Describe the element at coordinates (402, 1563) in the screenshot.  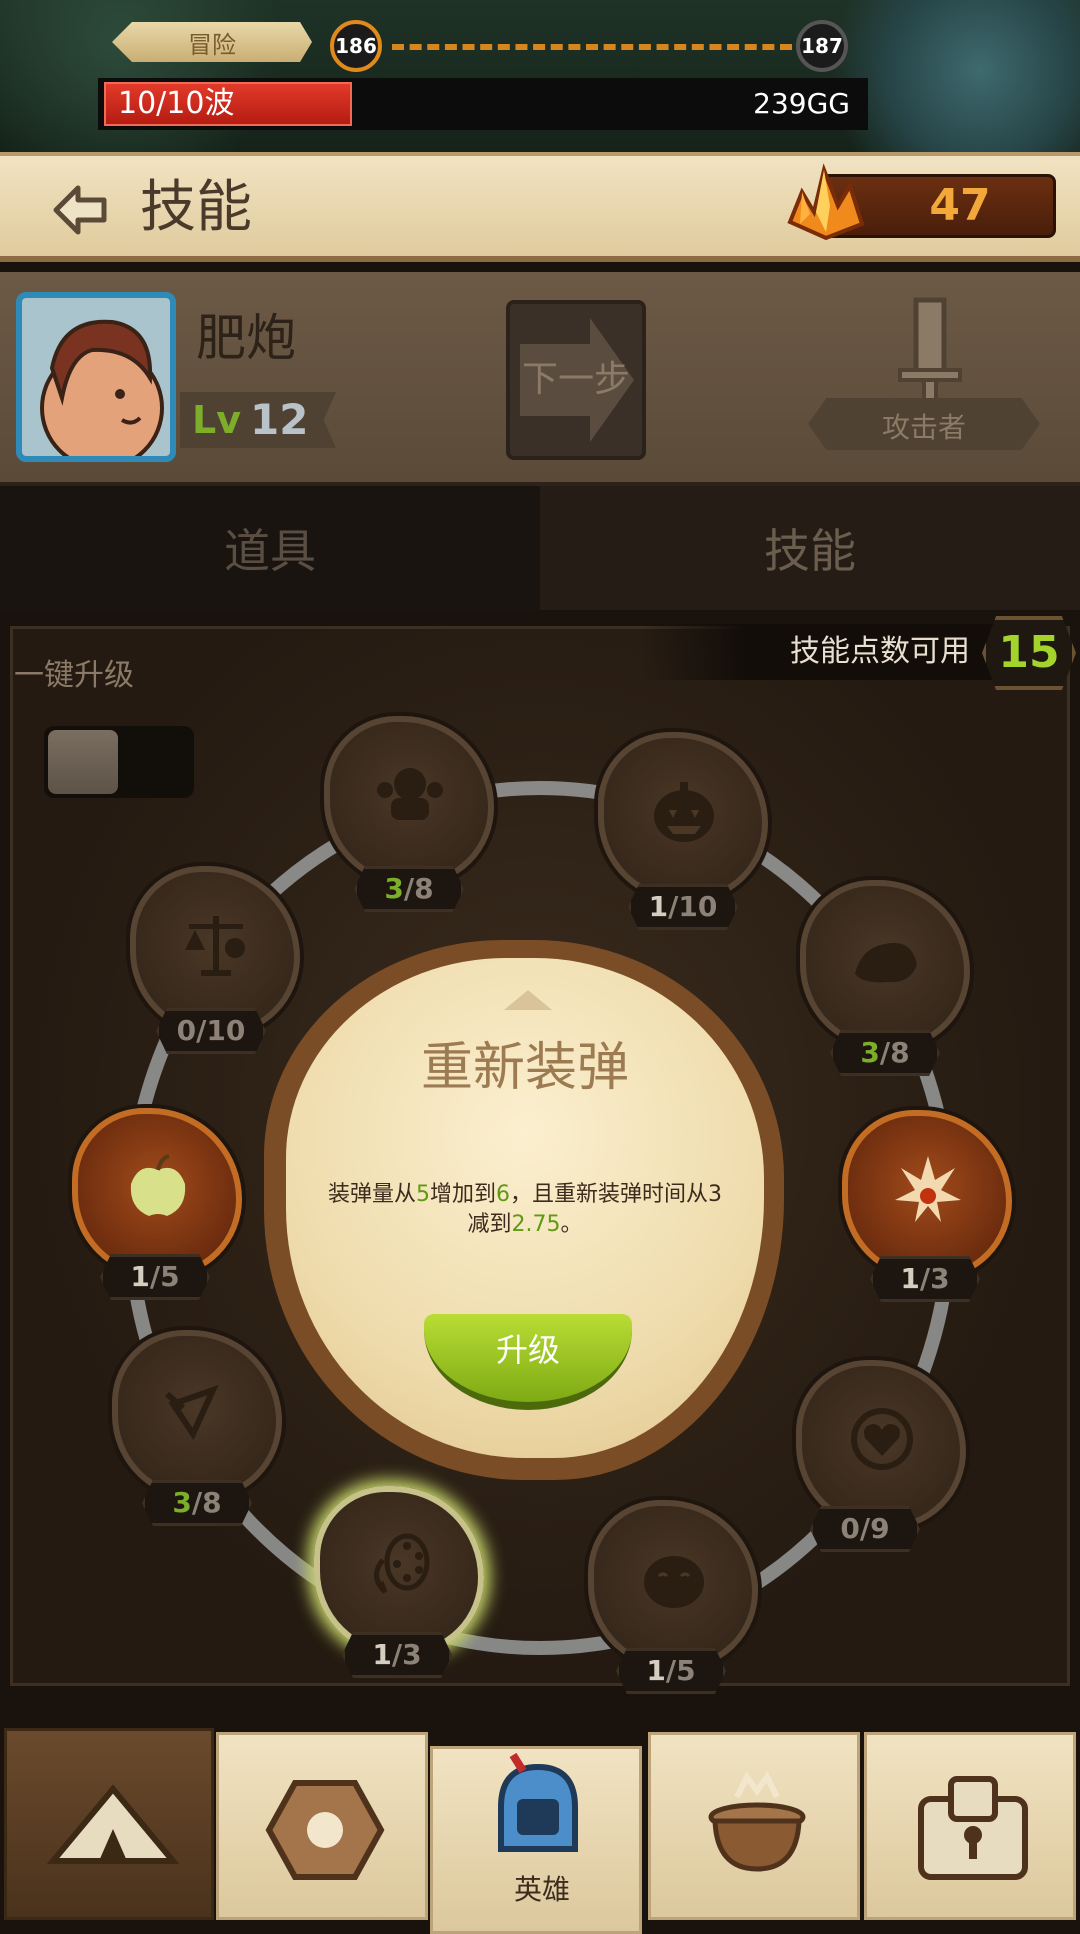
I see `reload-ammo-icon` at that location.